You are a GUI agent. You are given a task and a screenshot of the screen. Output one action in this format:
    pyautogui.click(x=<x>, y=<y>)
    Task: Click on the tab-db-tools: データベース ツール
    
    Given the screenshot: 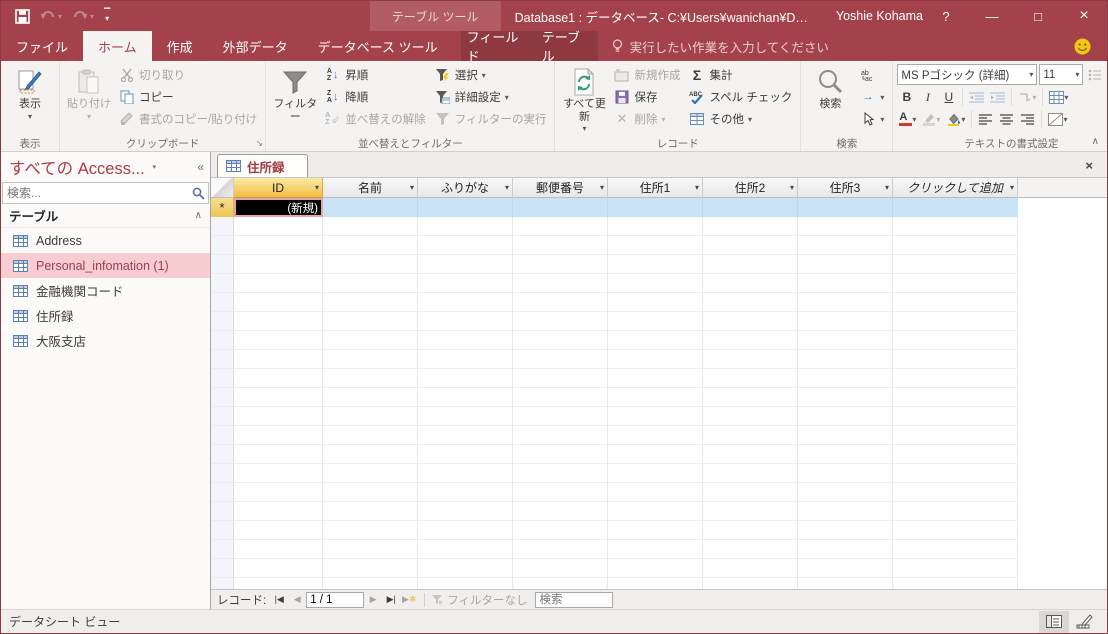 What is the action you would take?
    pyautogui.click(x=378, y=46)
    